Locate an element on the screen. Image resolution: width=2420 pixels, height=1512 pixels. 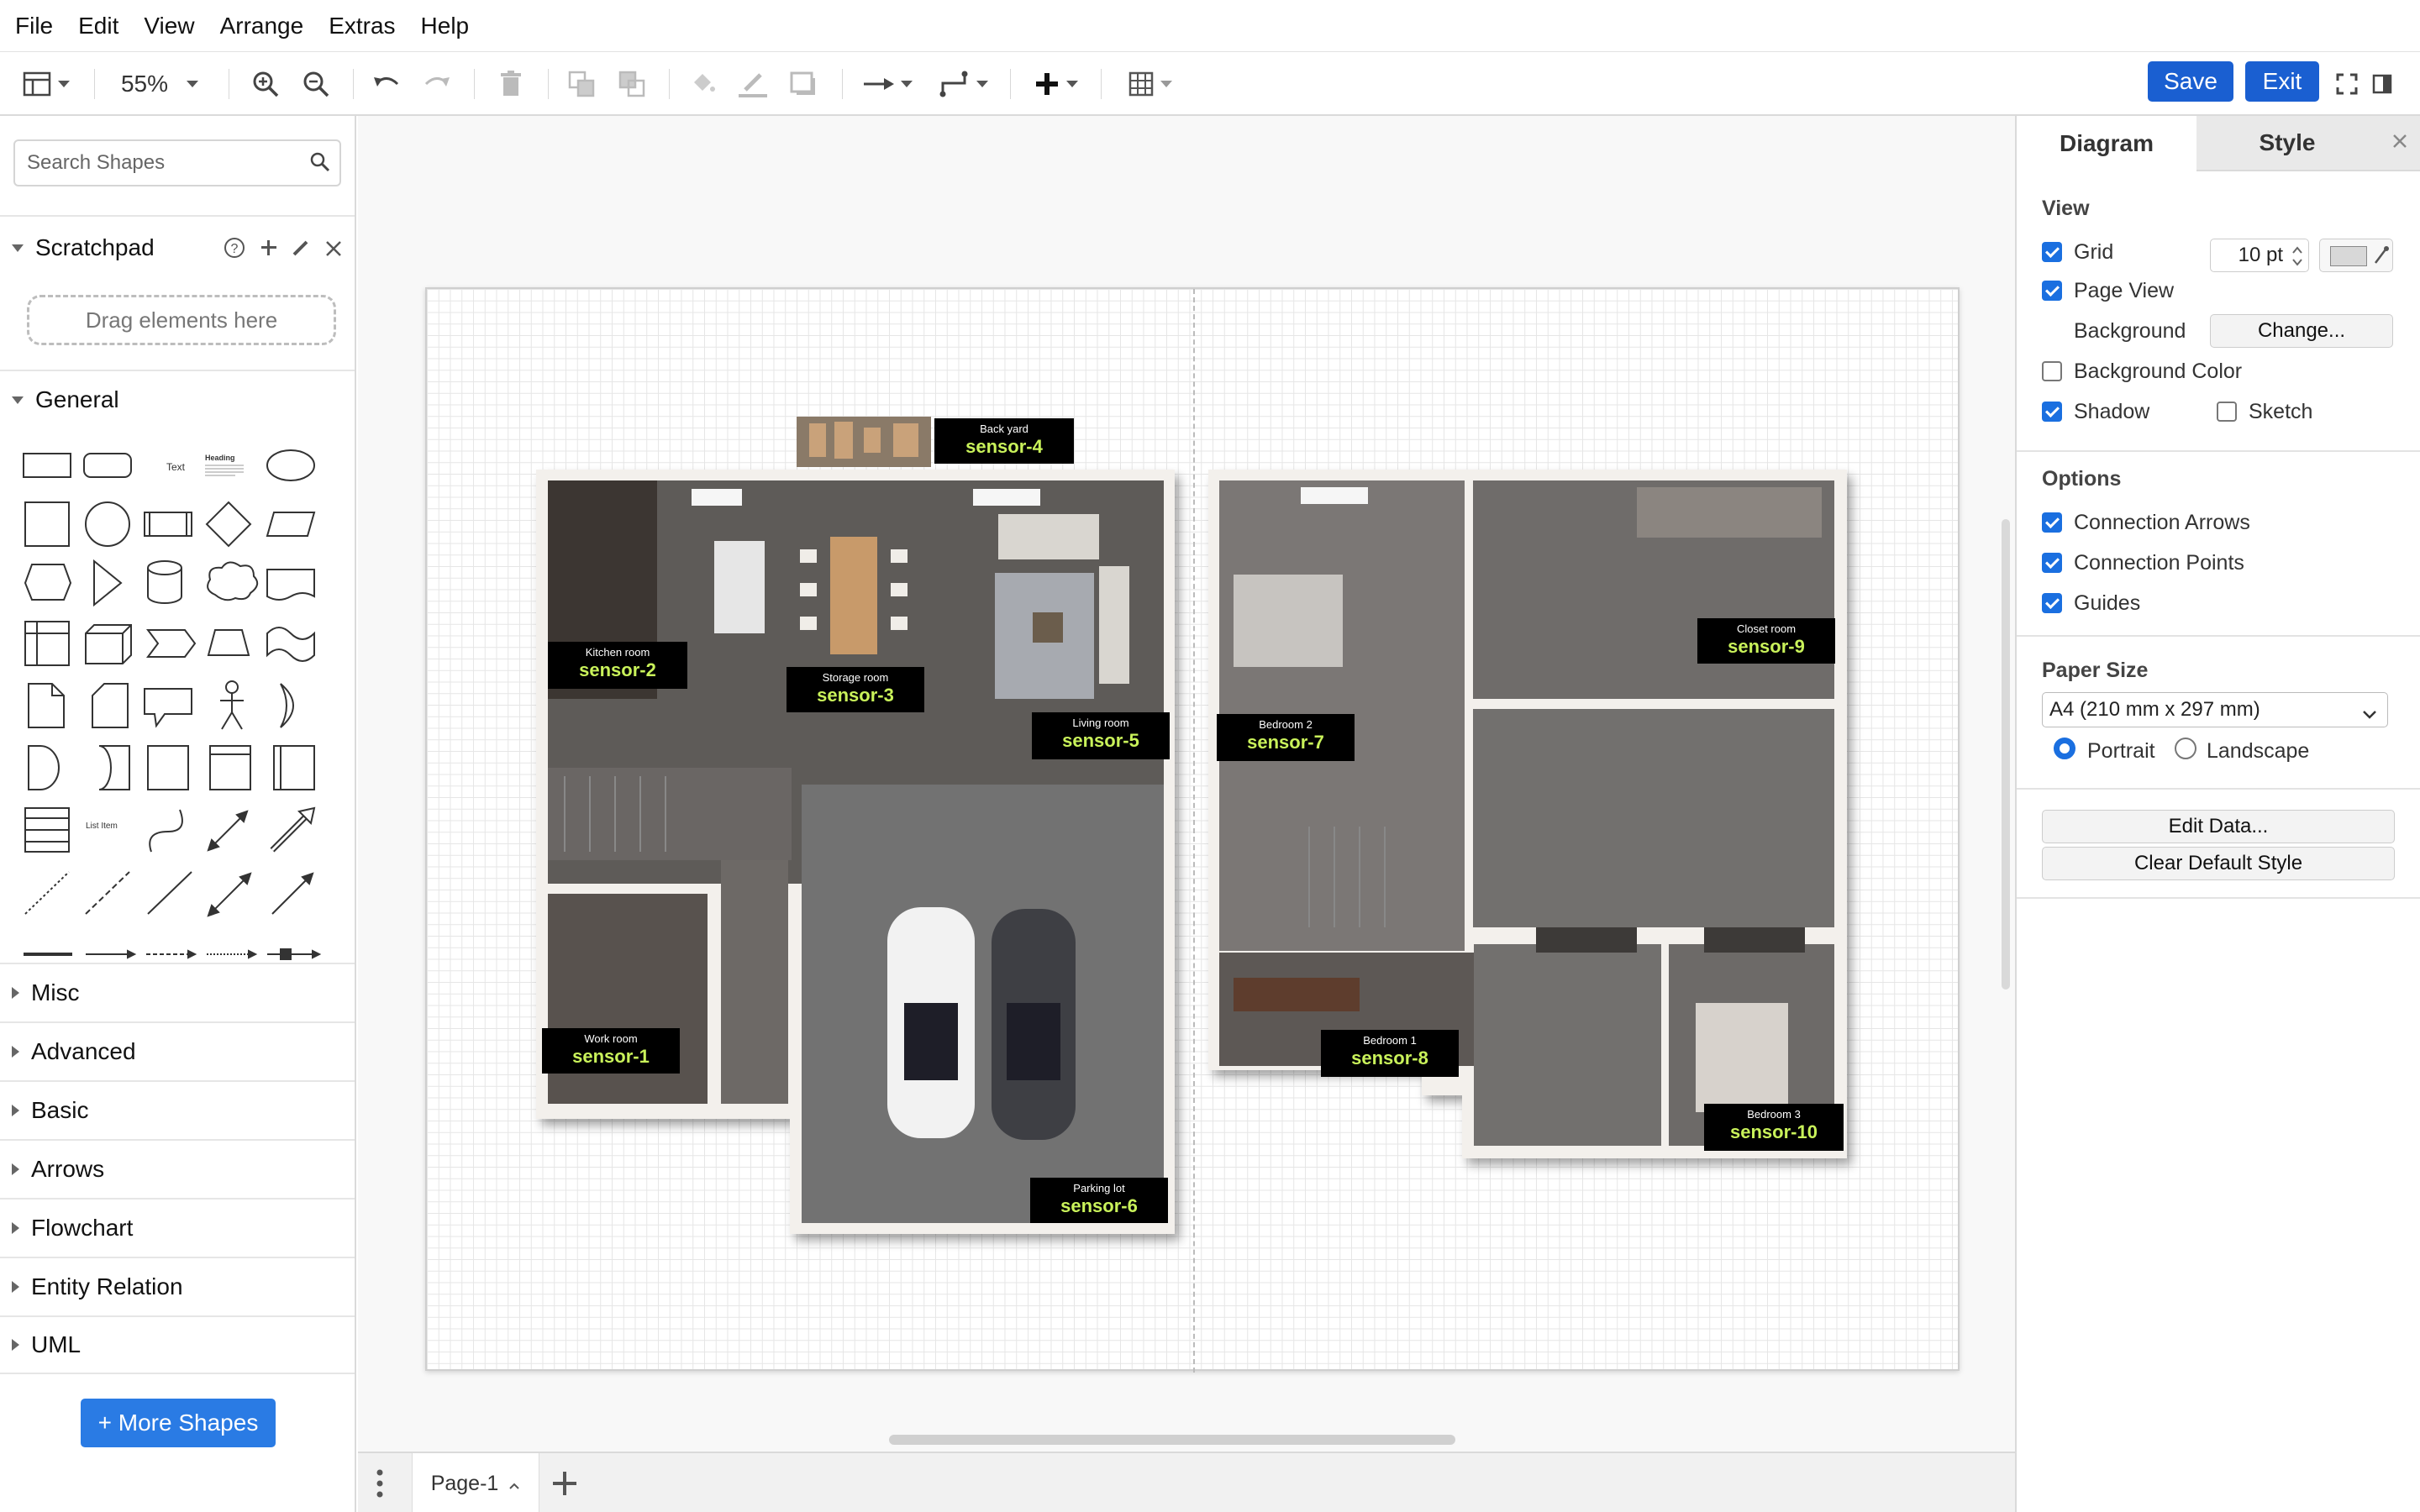
horizontal-scrollbar is located at coordinates (1172, 1440).